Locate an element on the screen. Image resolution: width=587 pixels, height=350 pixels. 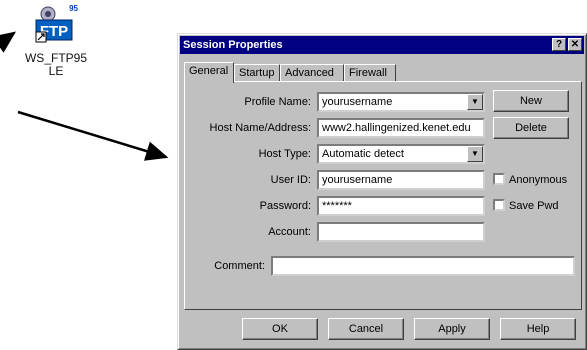
comment-field is located at coordinates (423, 266).